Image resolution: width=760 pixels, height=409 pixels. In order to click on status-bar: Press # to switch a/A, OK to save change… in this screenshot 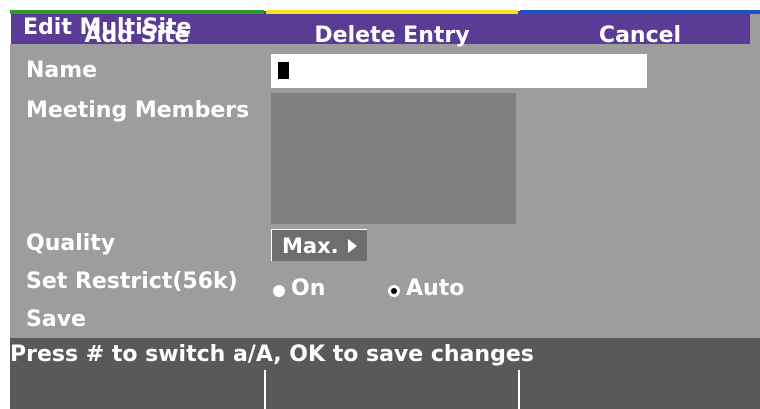, I will do `click(385, 354)`.